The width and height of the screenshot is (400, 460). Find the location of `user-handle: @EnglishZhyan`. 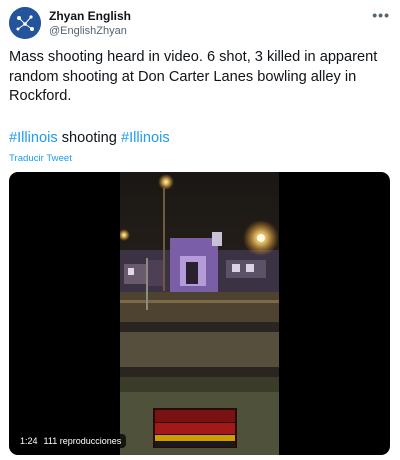

user-handle: @EnglishZhyan is located at coordinates (90, 31).